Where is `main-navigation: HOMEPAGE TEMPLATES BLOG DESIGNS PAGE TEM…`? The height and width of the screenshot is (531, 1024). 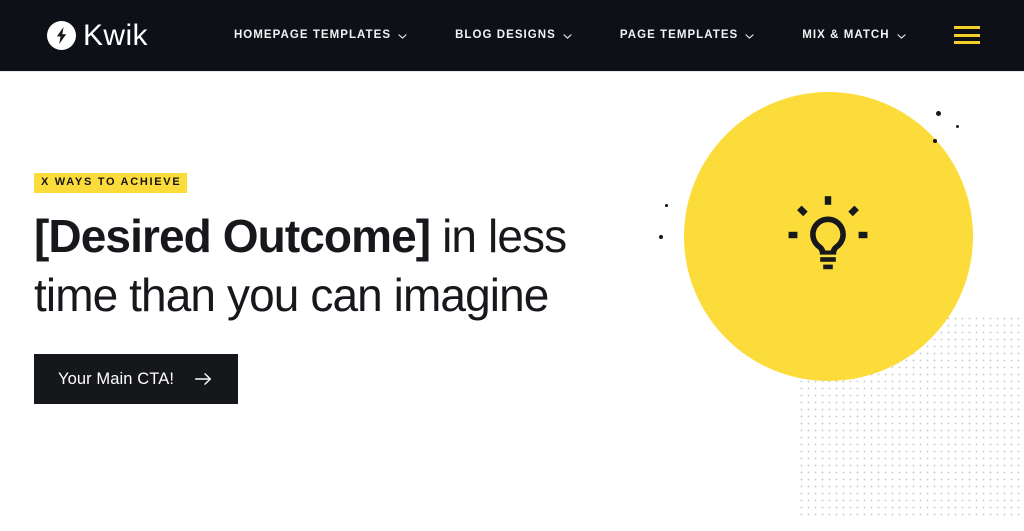
main-navigation: HOMEPAGE TEMPLATES BLOG DESIGNS PAGE TEM… is located at coordinates (570, 35).